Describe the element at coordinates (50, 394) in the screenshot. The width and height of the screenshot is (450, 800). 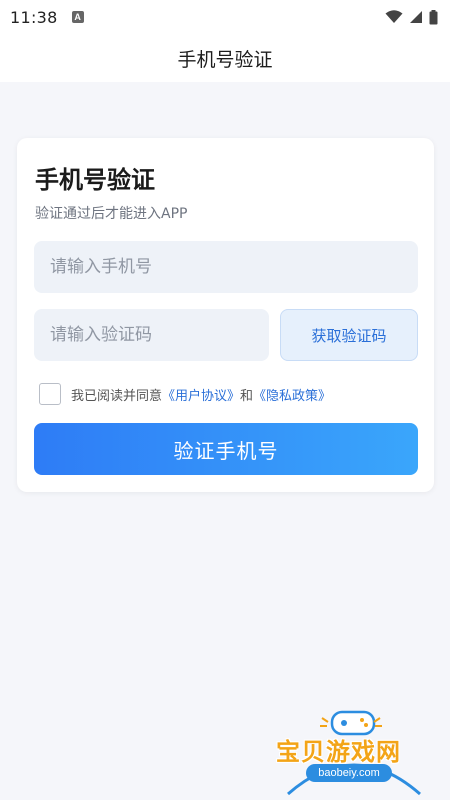
I see `agreement-checkbox` at that location.